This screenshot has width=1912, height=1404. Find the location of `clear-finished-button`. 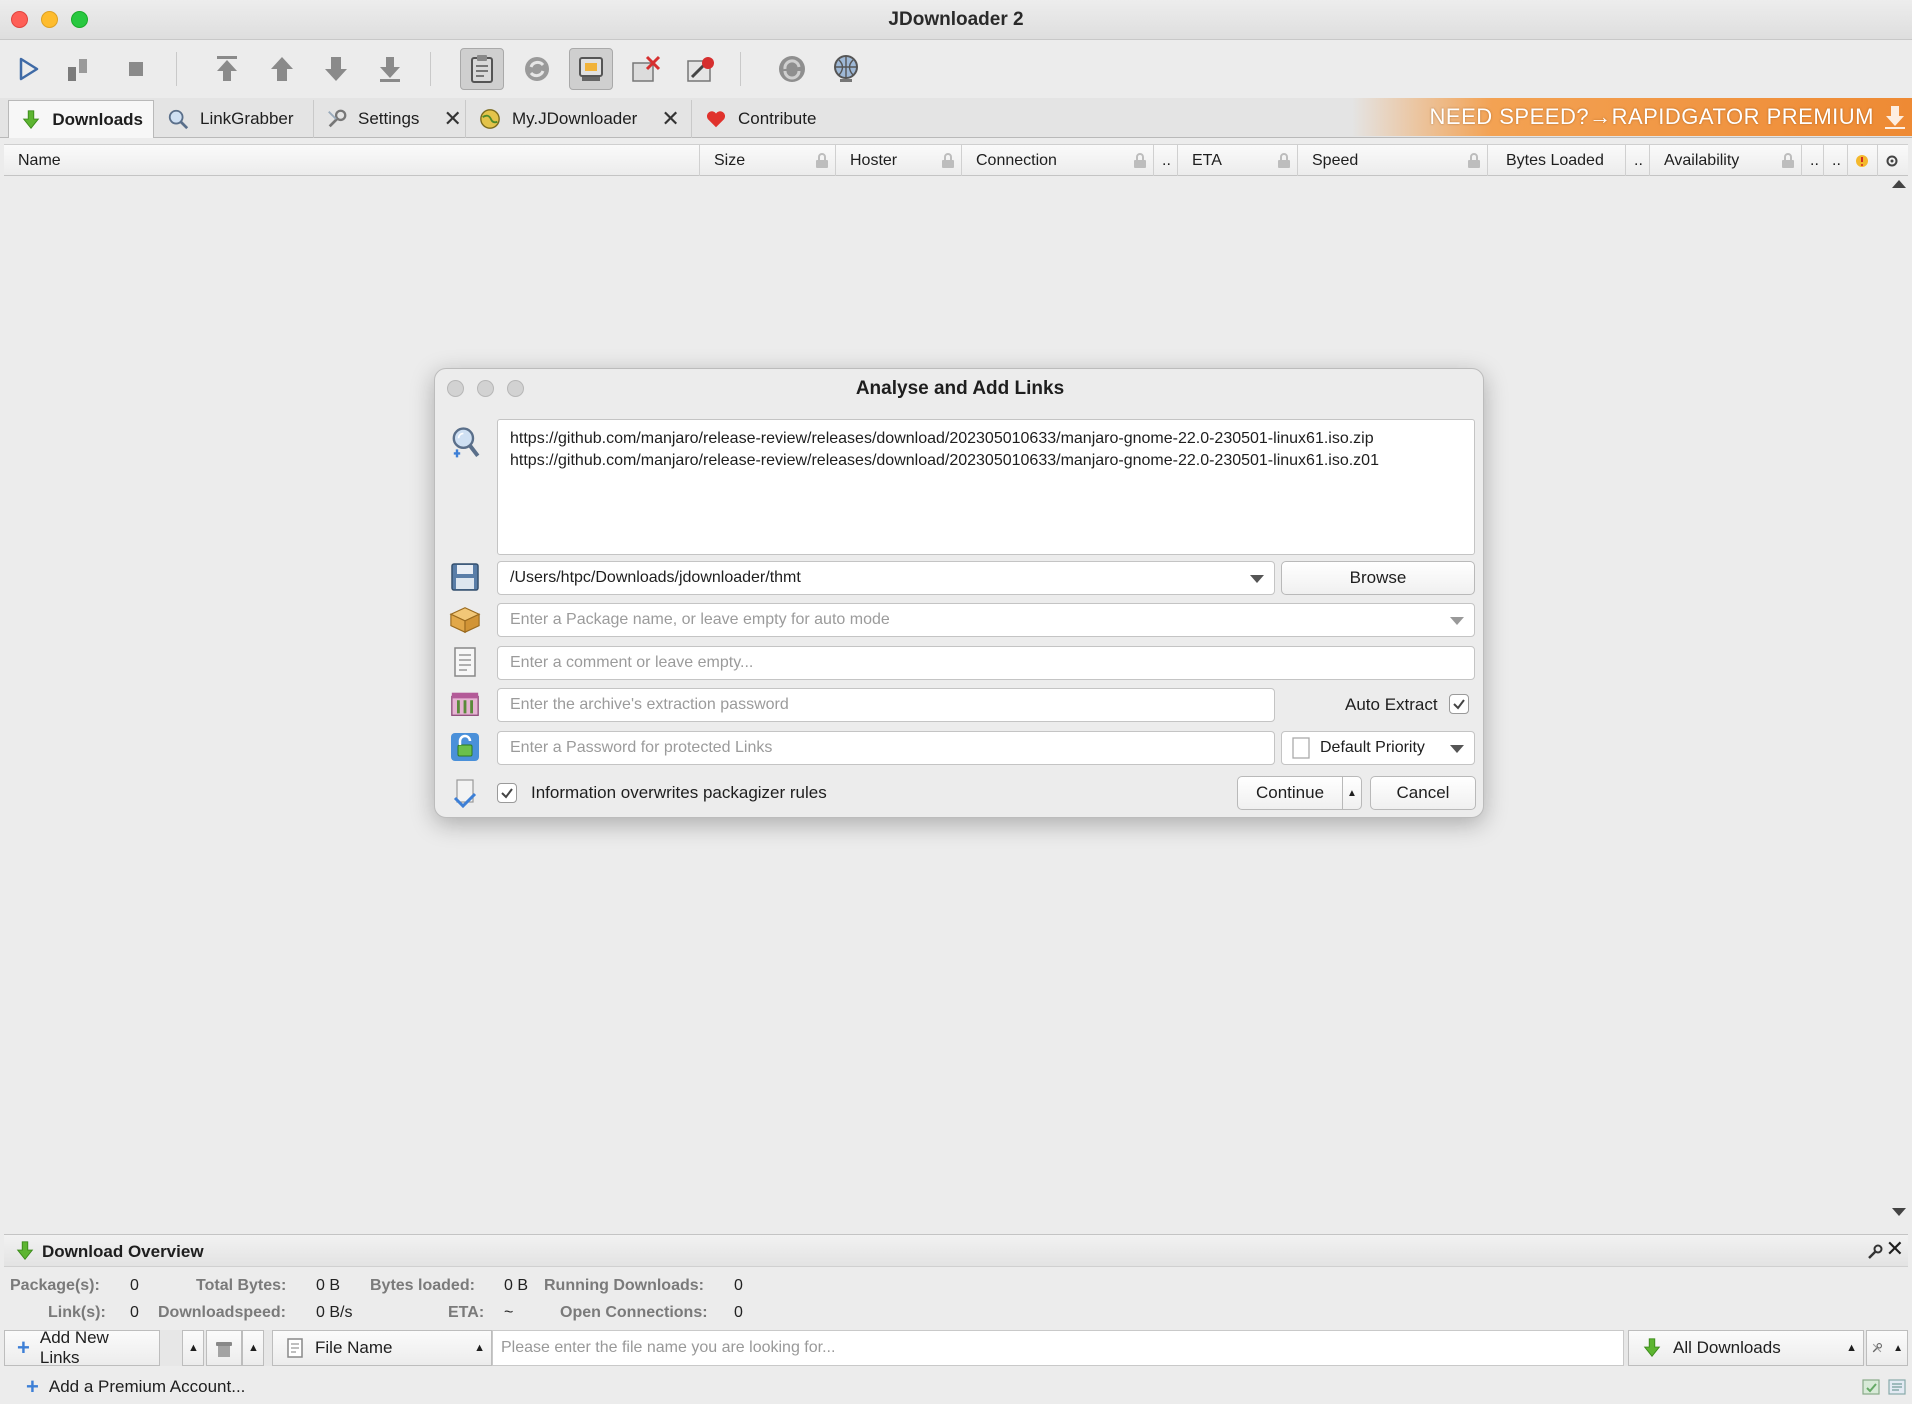

clear-finished-button is located at coordinates (645, 69).